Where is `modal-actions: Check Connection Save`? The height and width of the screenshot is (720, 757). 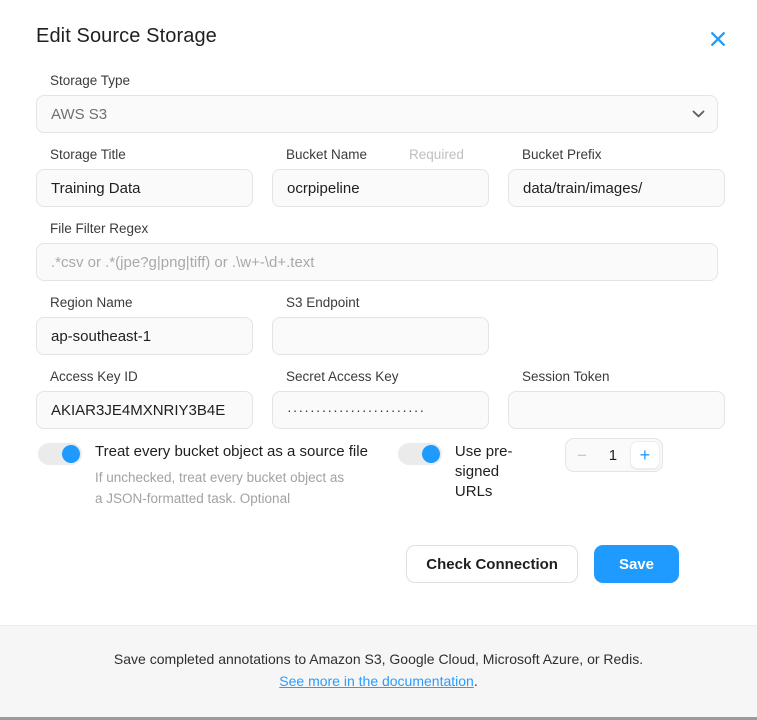
modal-actions: Check Connection Save is located at coordinates (377, 546).